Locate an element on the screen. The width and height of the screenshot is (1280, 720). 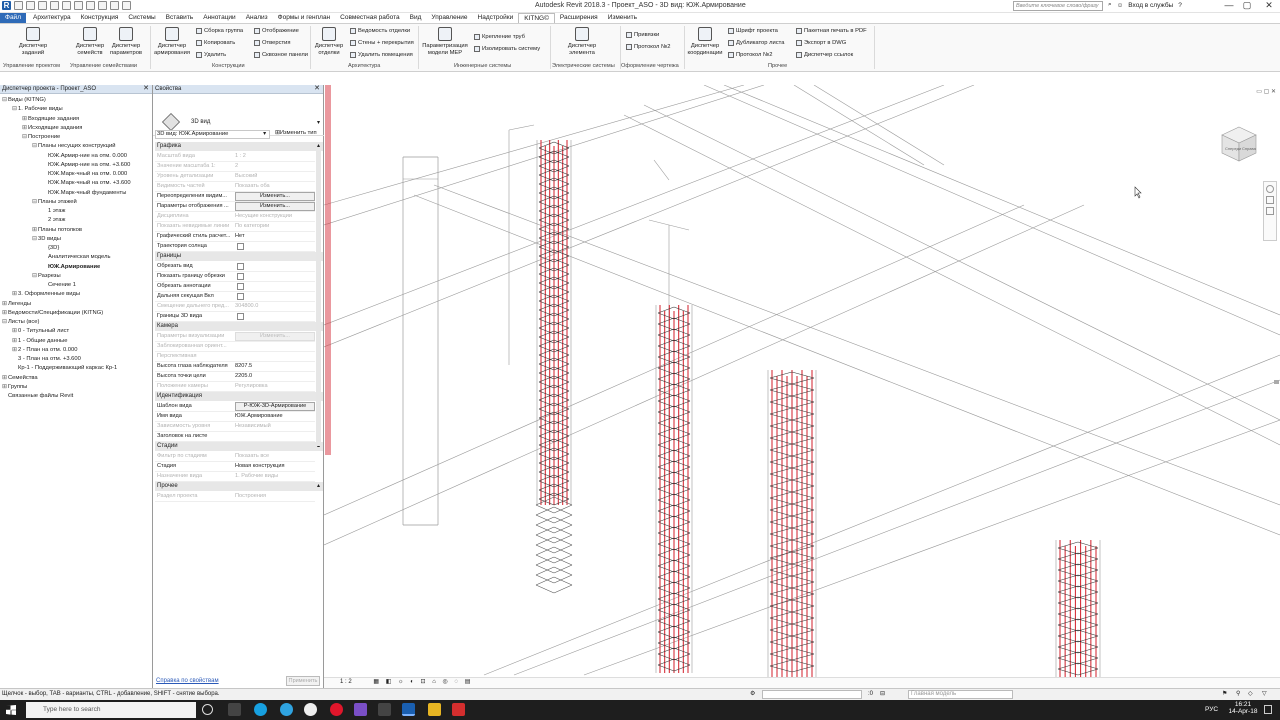
browser-item: ⊟Виды (KITNG) is located at coordinates (24, 100).